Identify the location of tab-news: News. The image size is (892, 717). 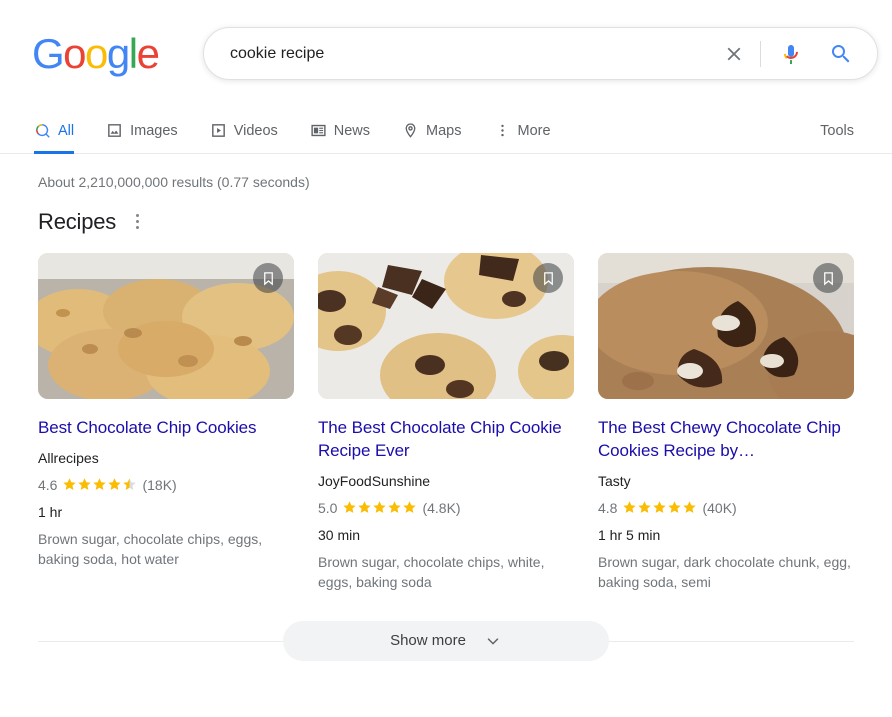
(348, 130).